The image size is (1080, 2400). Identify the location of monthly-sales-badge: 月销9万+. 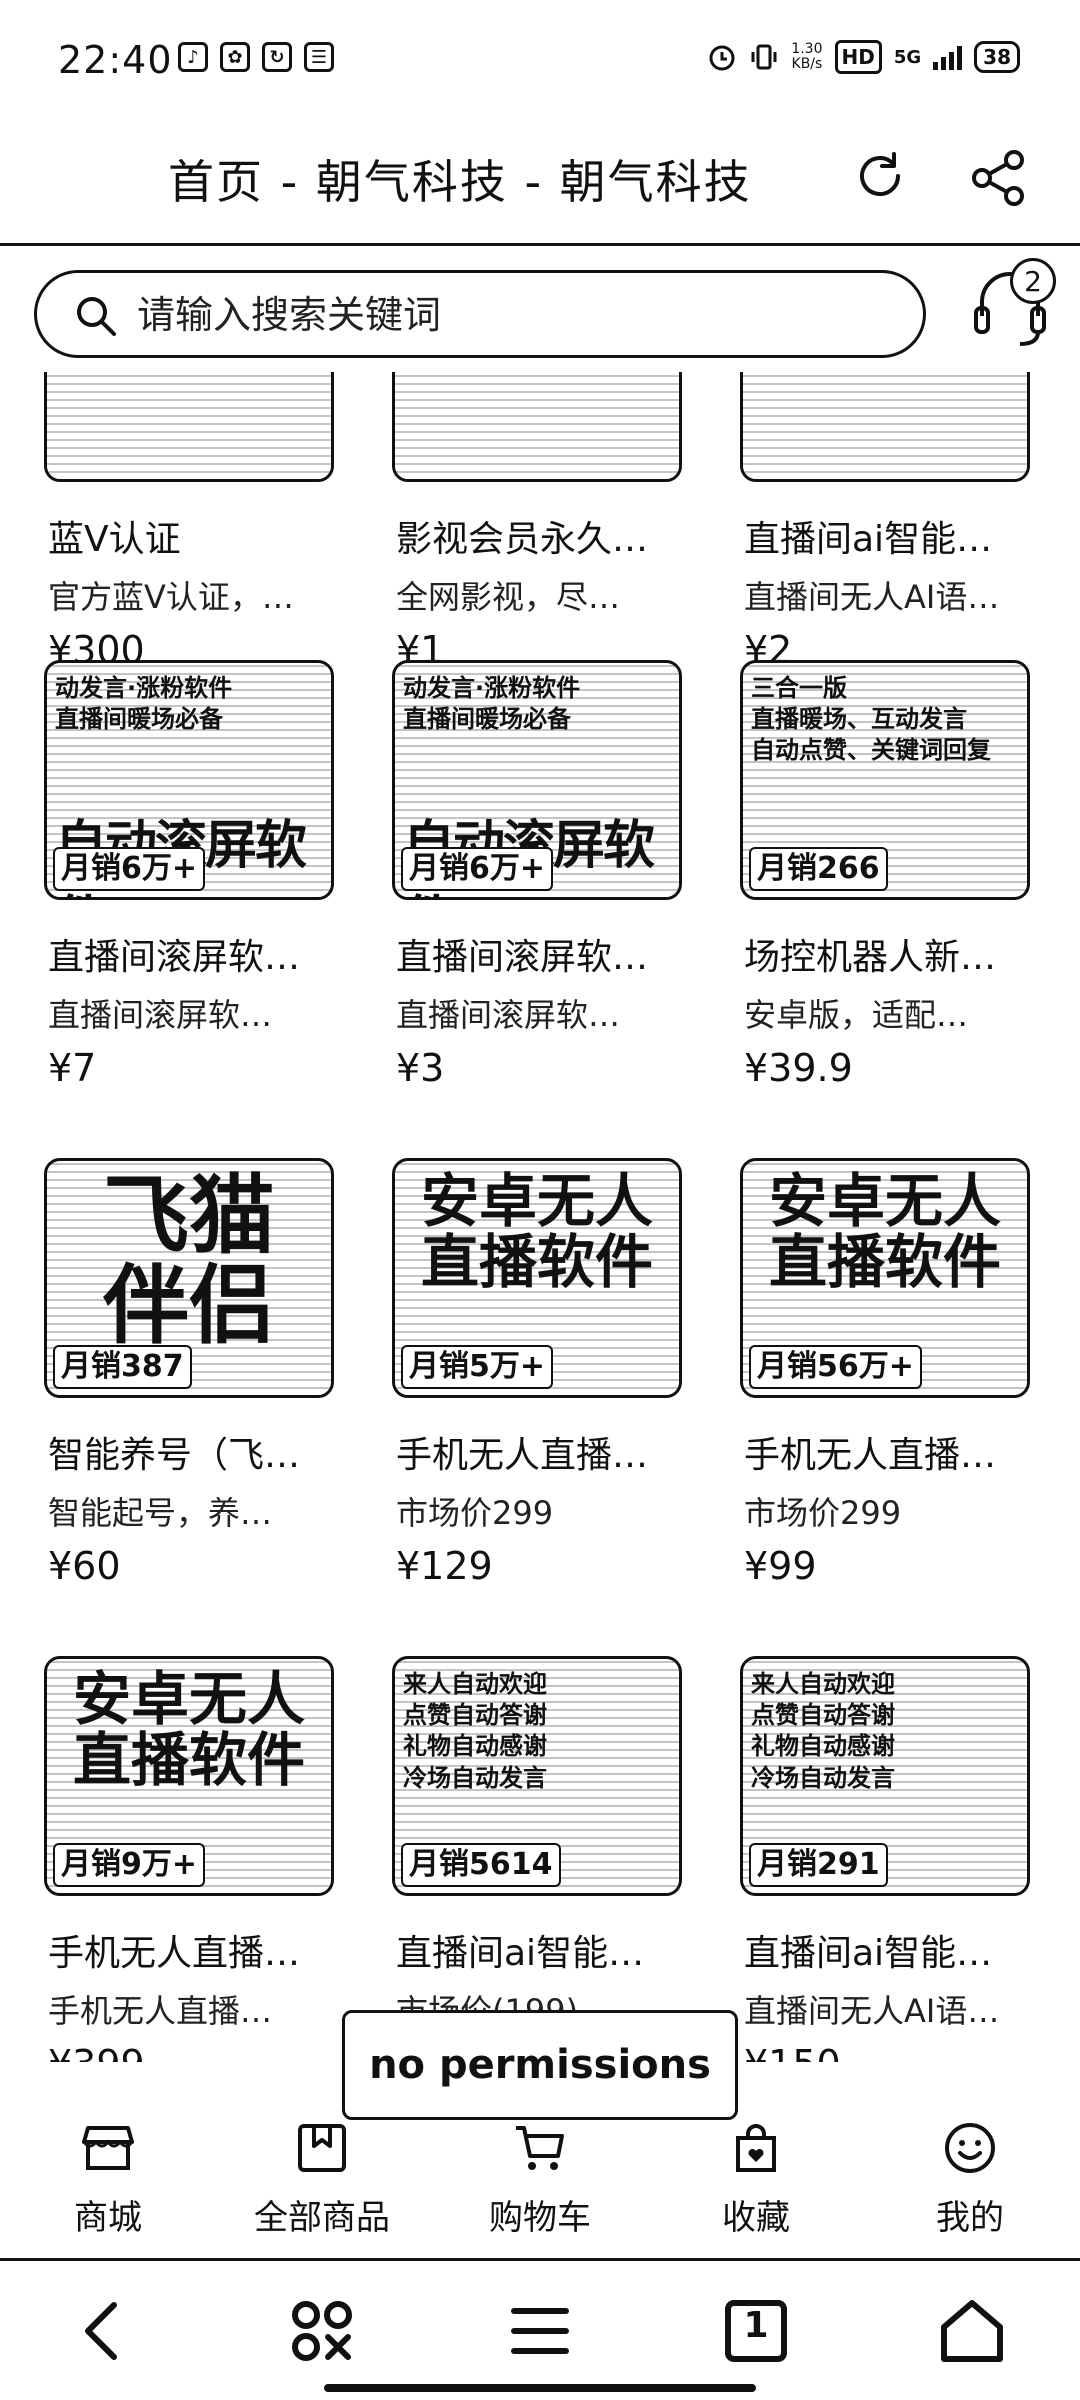
(129, 1865).